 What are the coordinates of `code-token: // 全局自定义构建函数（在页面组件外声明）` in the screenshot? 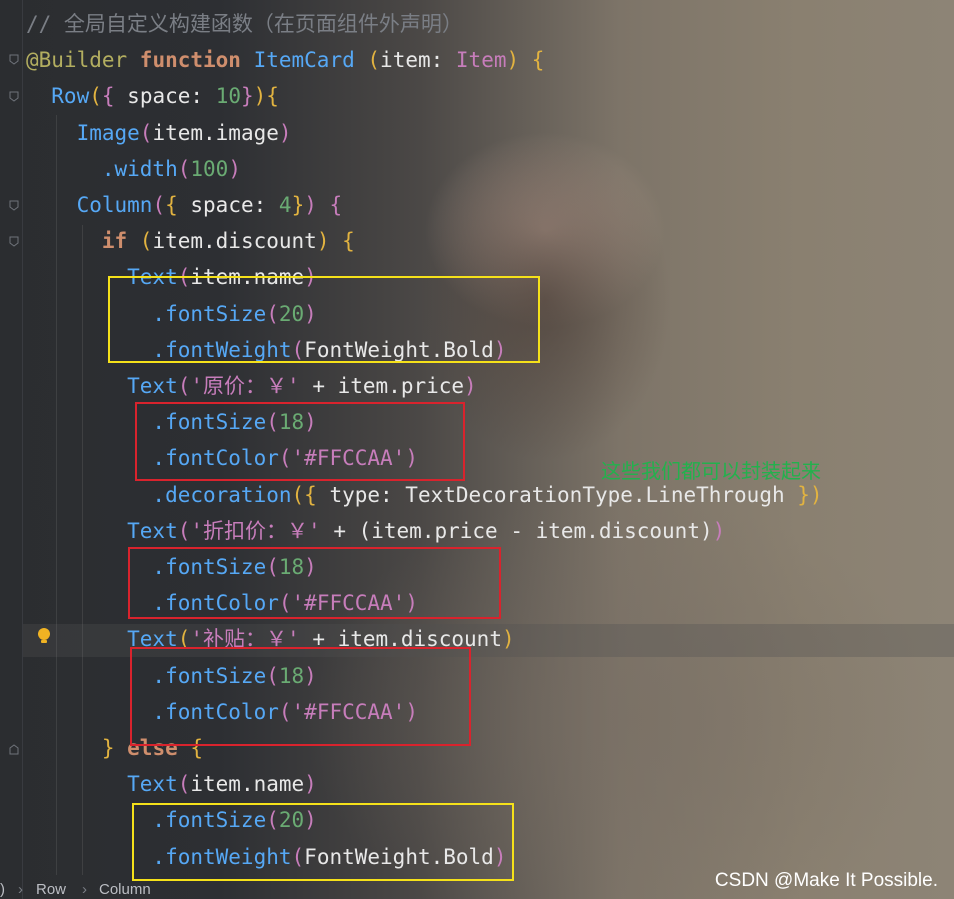 It's located at (244, 24).